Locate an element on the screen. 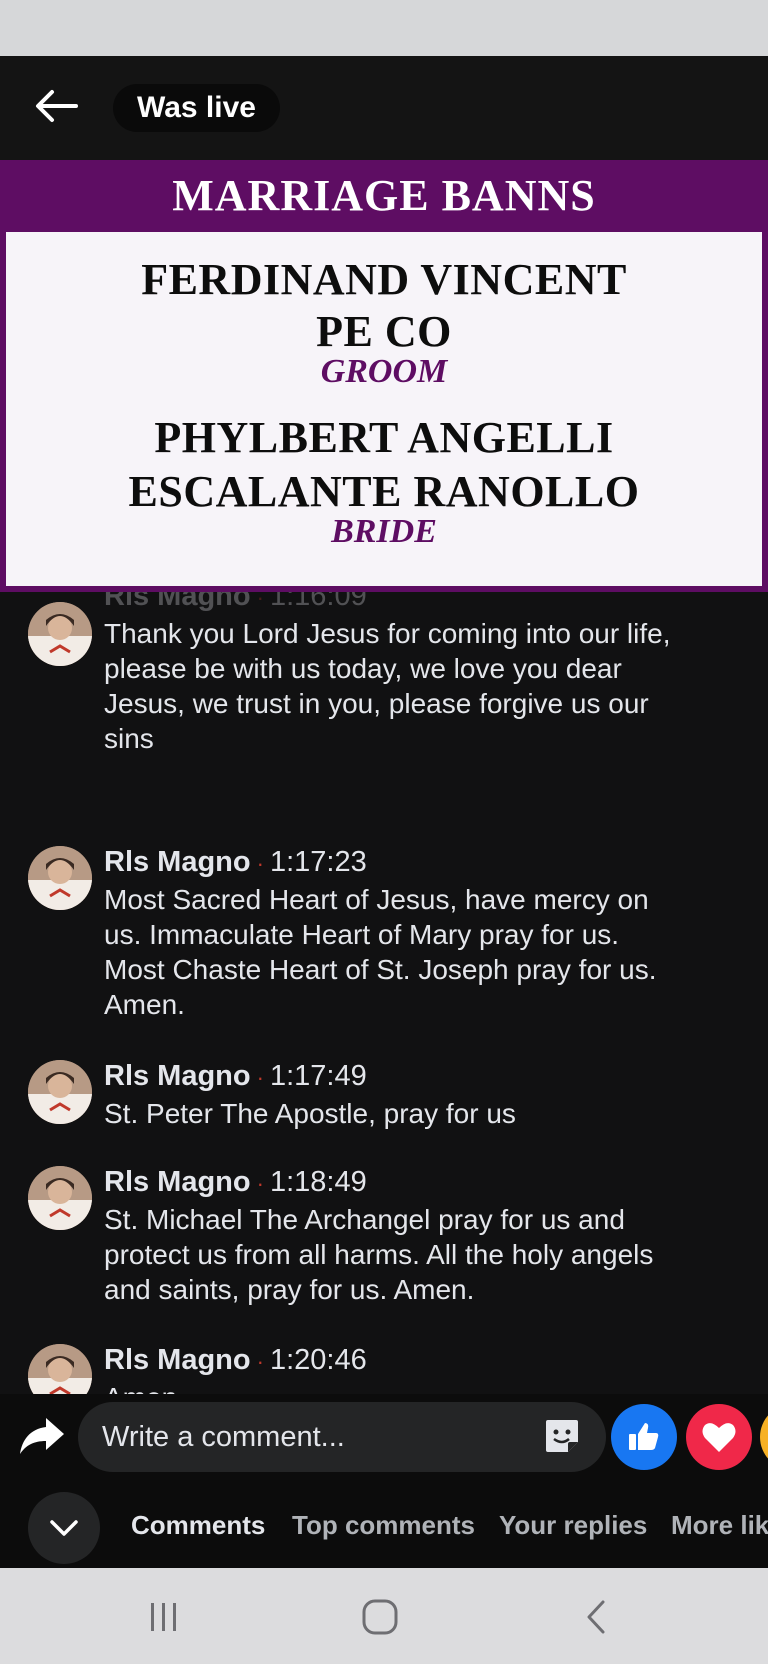 The height and width of the screenshot is (1664, 768). nav-back-button is located at coordinates (596, 1617).